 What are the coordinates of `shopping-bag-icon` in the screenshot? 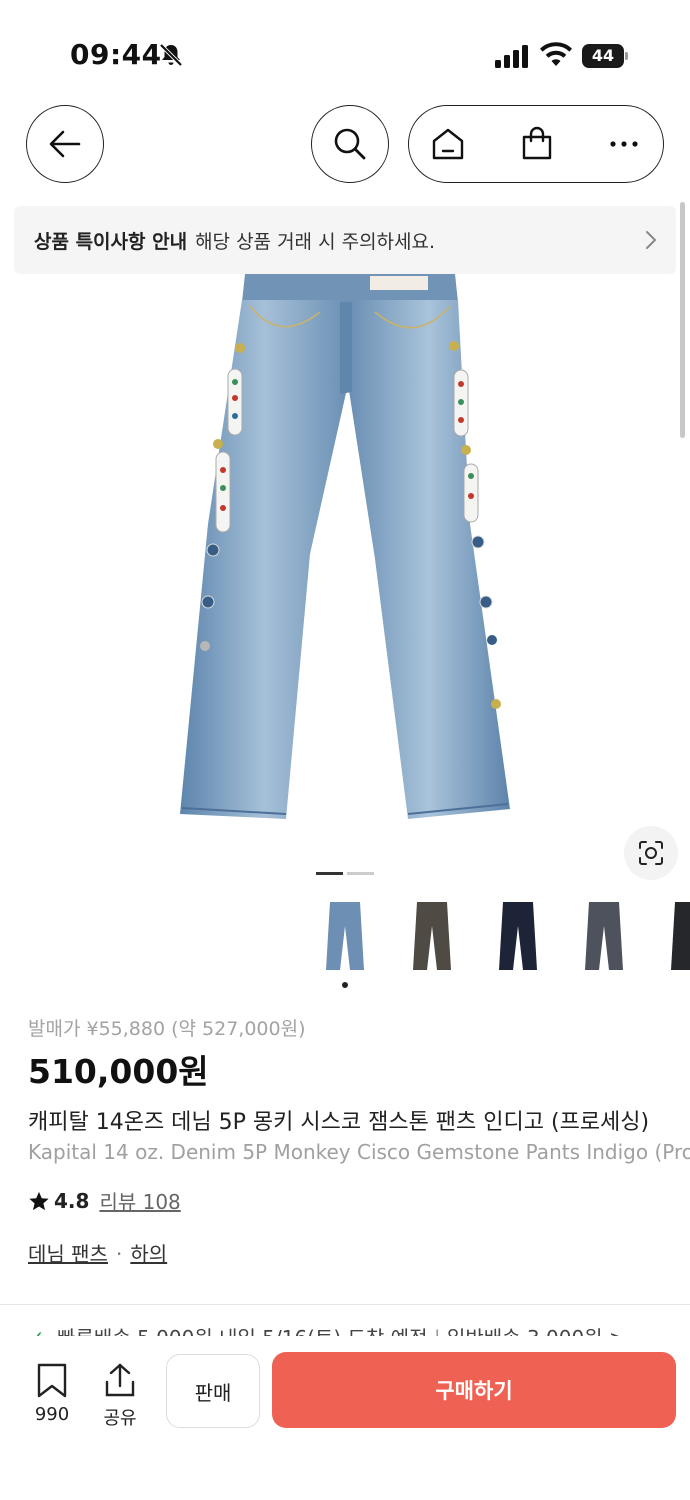 It's located at (537, 143).